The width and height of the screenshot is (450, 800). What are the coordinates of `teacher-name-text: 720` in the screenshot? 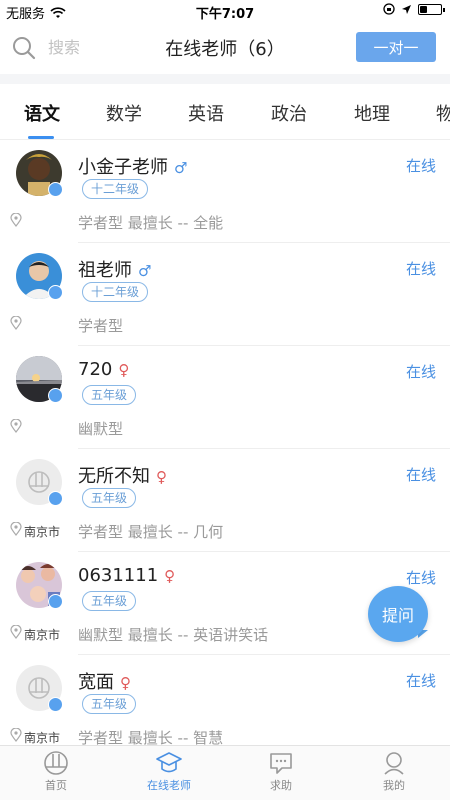 It's located at (95, 369).